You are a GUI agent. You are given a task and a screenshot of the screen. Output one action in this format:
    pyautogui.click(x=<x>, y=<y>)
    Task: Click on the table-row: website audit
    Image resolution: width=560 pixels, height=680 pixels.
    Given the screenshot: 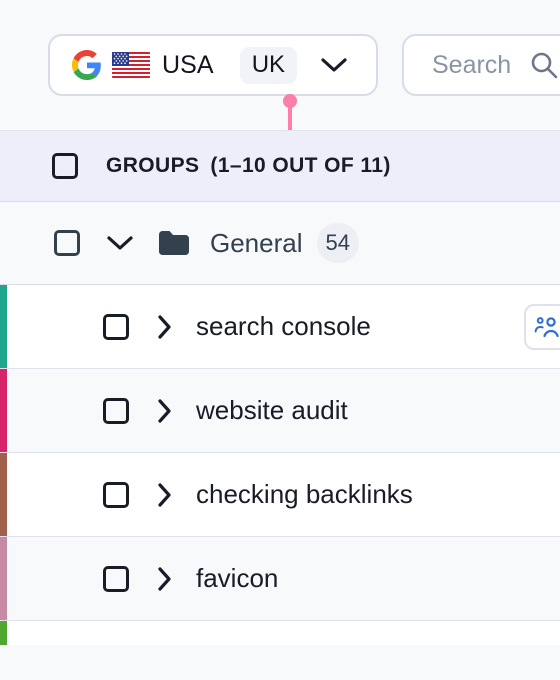 What is the action you would take?
    pyautogui.click(x=280, y=411)
    